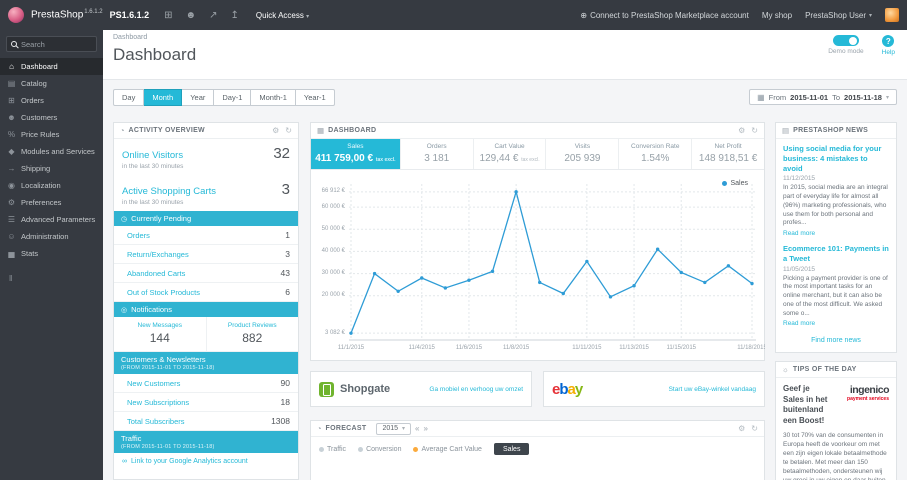  What do you see at coordinates (887, 97) in the screenshot?
I see `caret-down-icon: ▾` at bounding box center [887, 97].